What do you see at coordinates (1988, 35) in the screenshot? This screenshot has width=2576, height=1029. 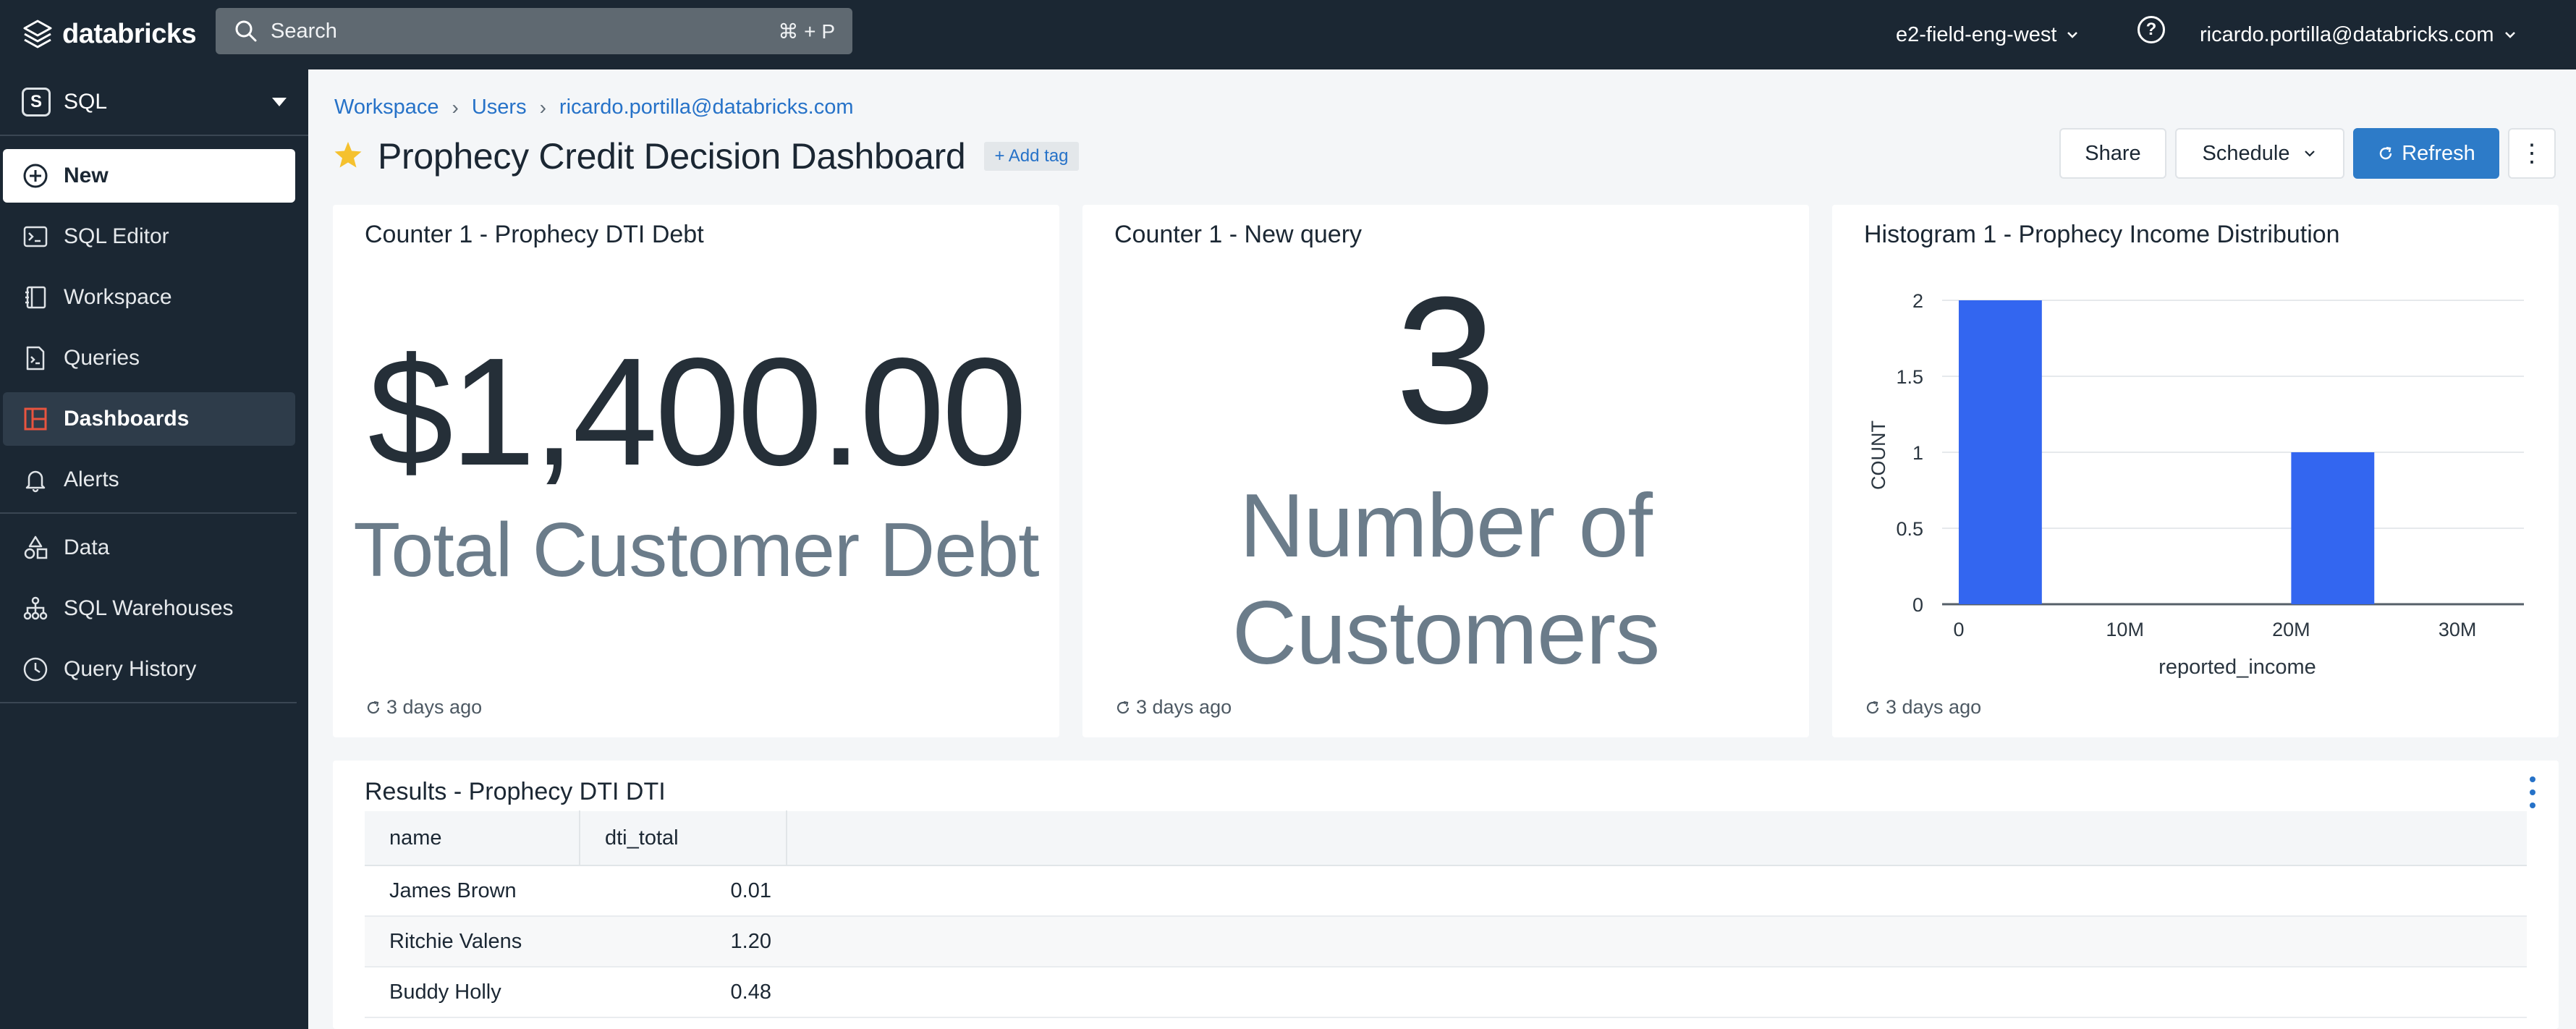 I see `workspace-selector: e2-field-eng-west` at bounding box center [1988, 35].